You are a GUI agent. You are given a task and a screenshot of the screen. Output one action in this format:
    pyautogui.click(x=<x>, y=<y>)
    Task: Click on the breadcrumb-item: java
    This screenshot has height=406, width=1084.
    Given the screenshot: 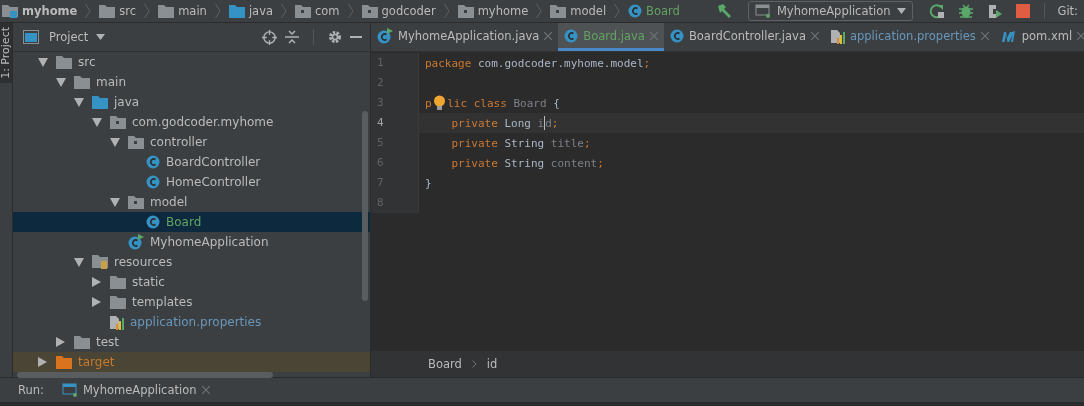 What is the action you would take?
    pyautogui.click(x=260, y=11)
    